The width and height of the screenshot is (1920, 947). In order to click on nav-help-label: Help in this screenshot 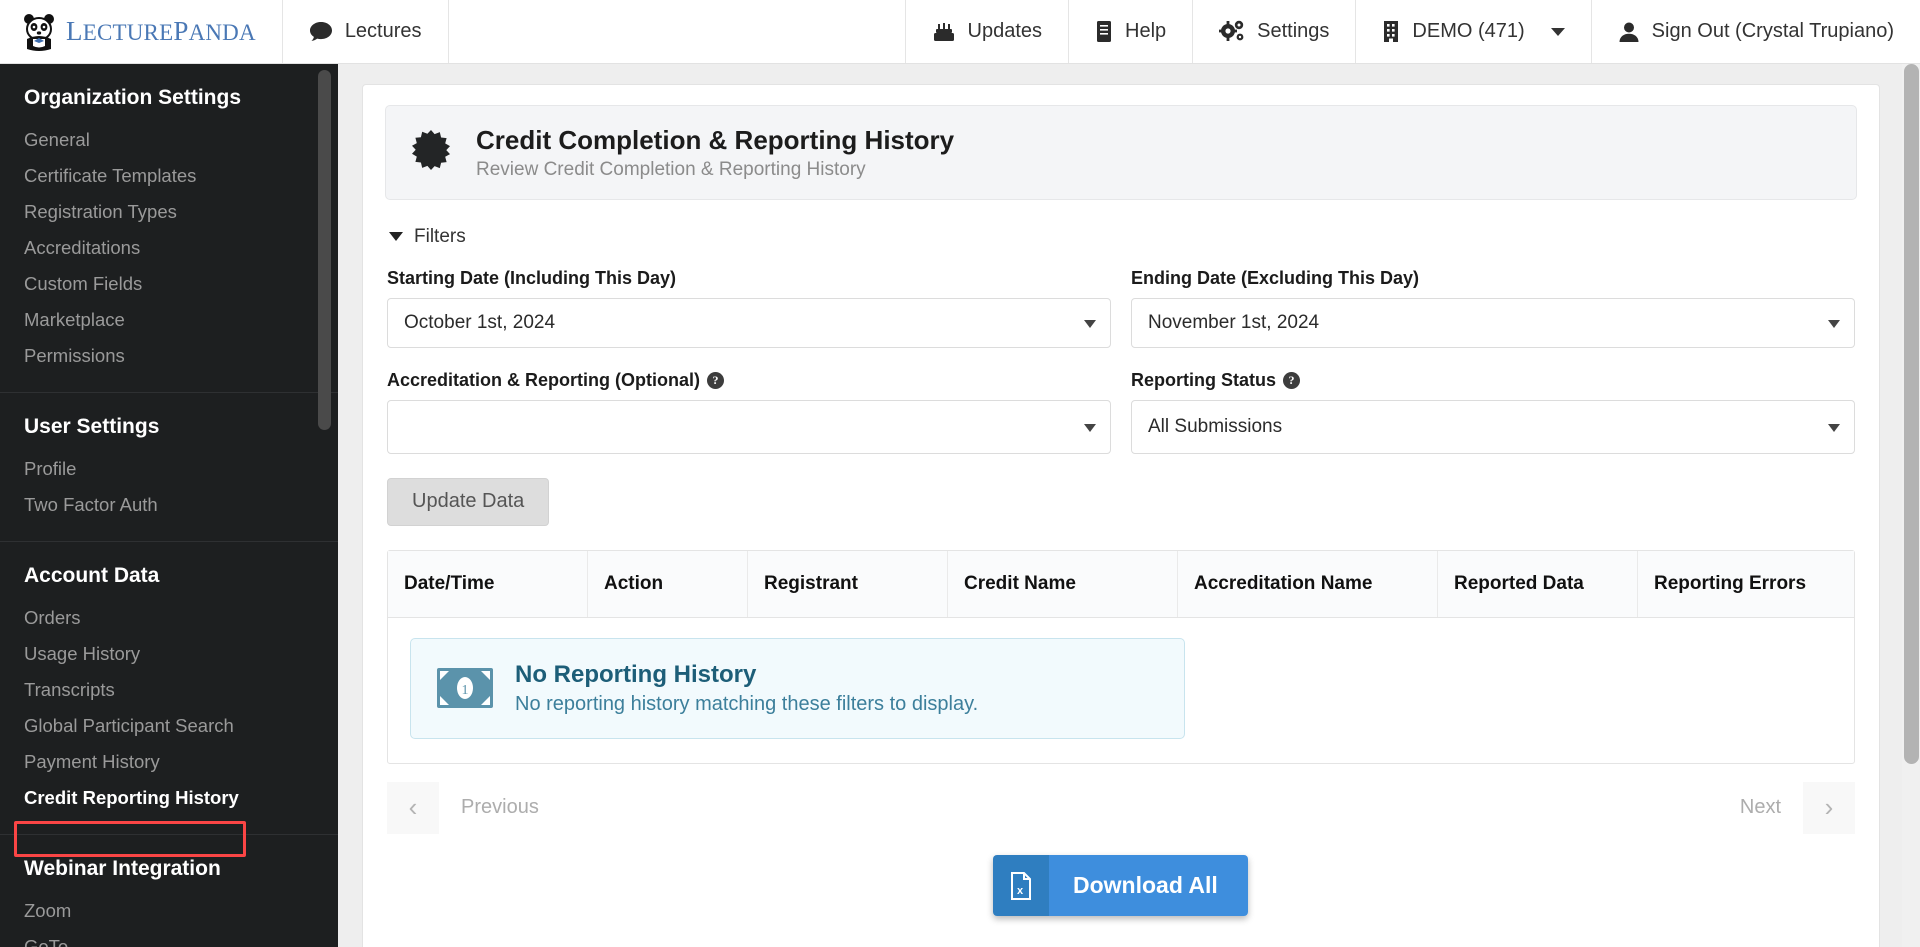, I will do `click(1146, 31)`.